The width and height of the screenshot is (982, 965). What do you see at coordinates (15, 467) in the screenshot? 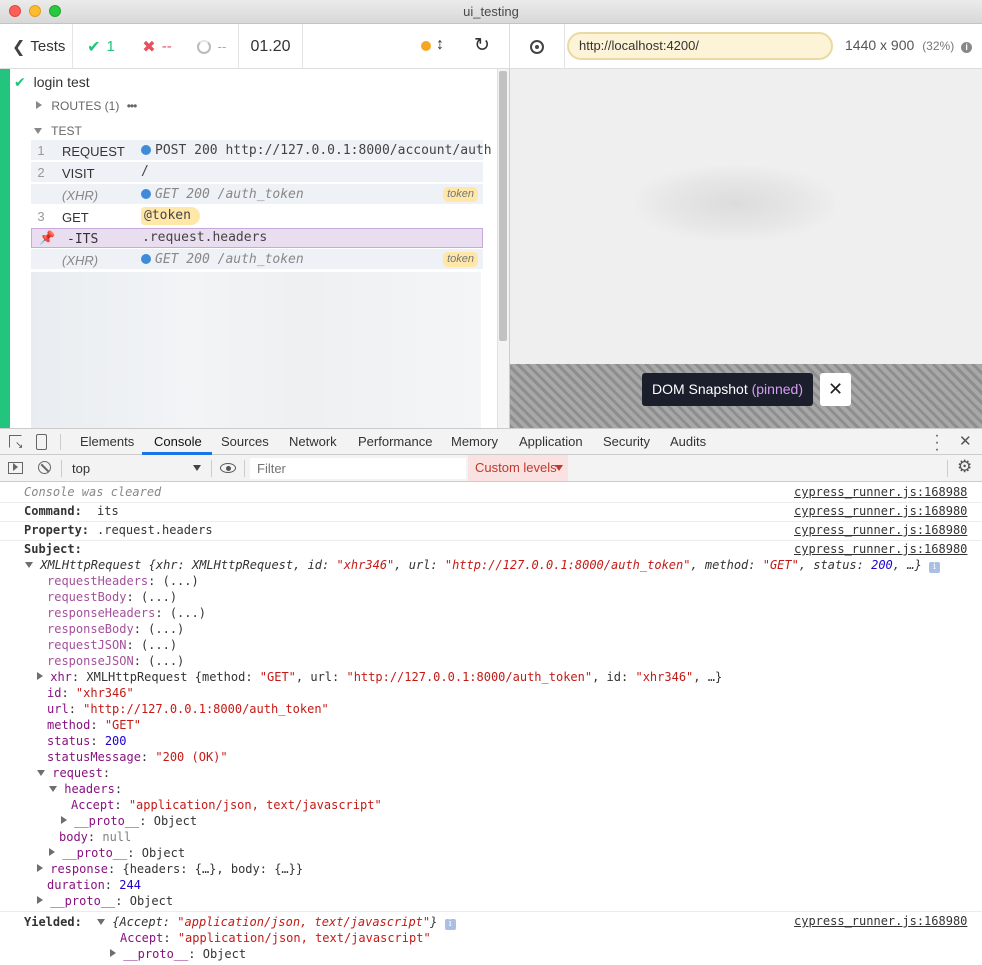
I see `sidebar-toggle-arrow-icon` at bounding box center [15, 467].